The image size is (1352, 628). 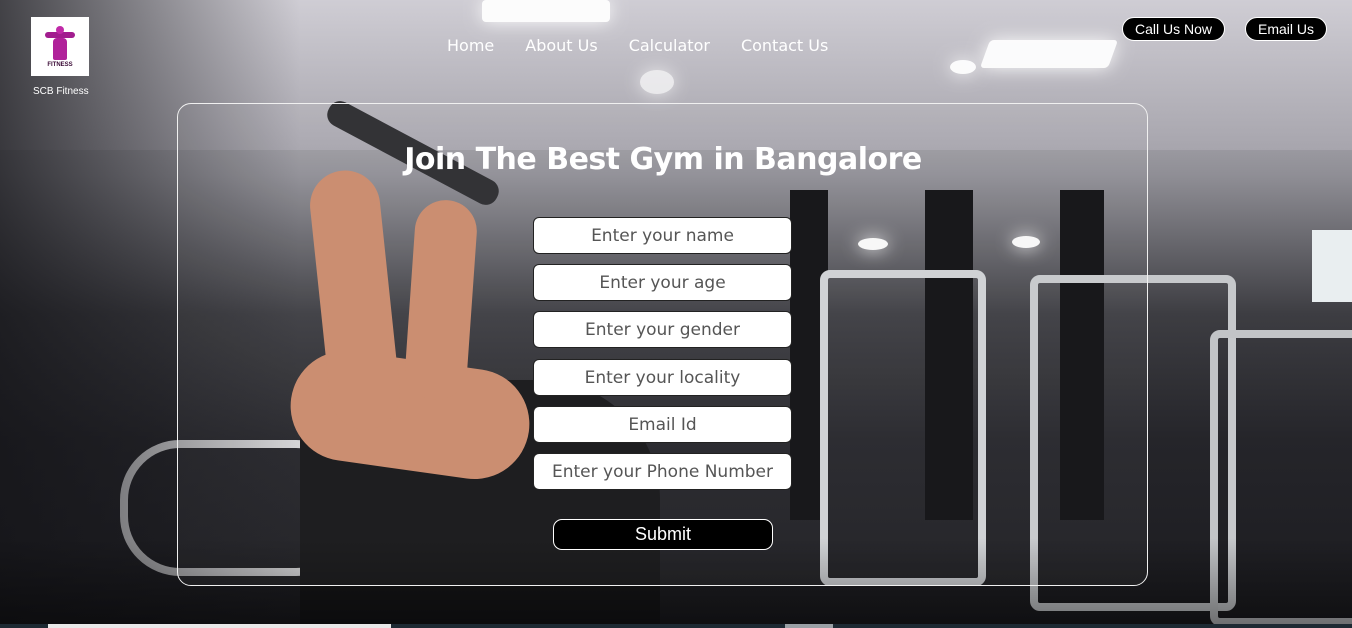 I want to click on main-nav: Home About Us Calculator Contact Us, so click(x=653, y=46).